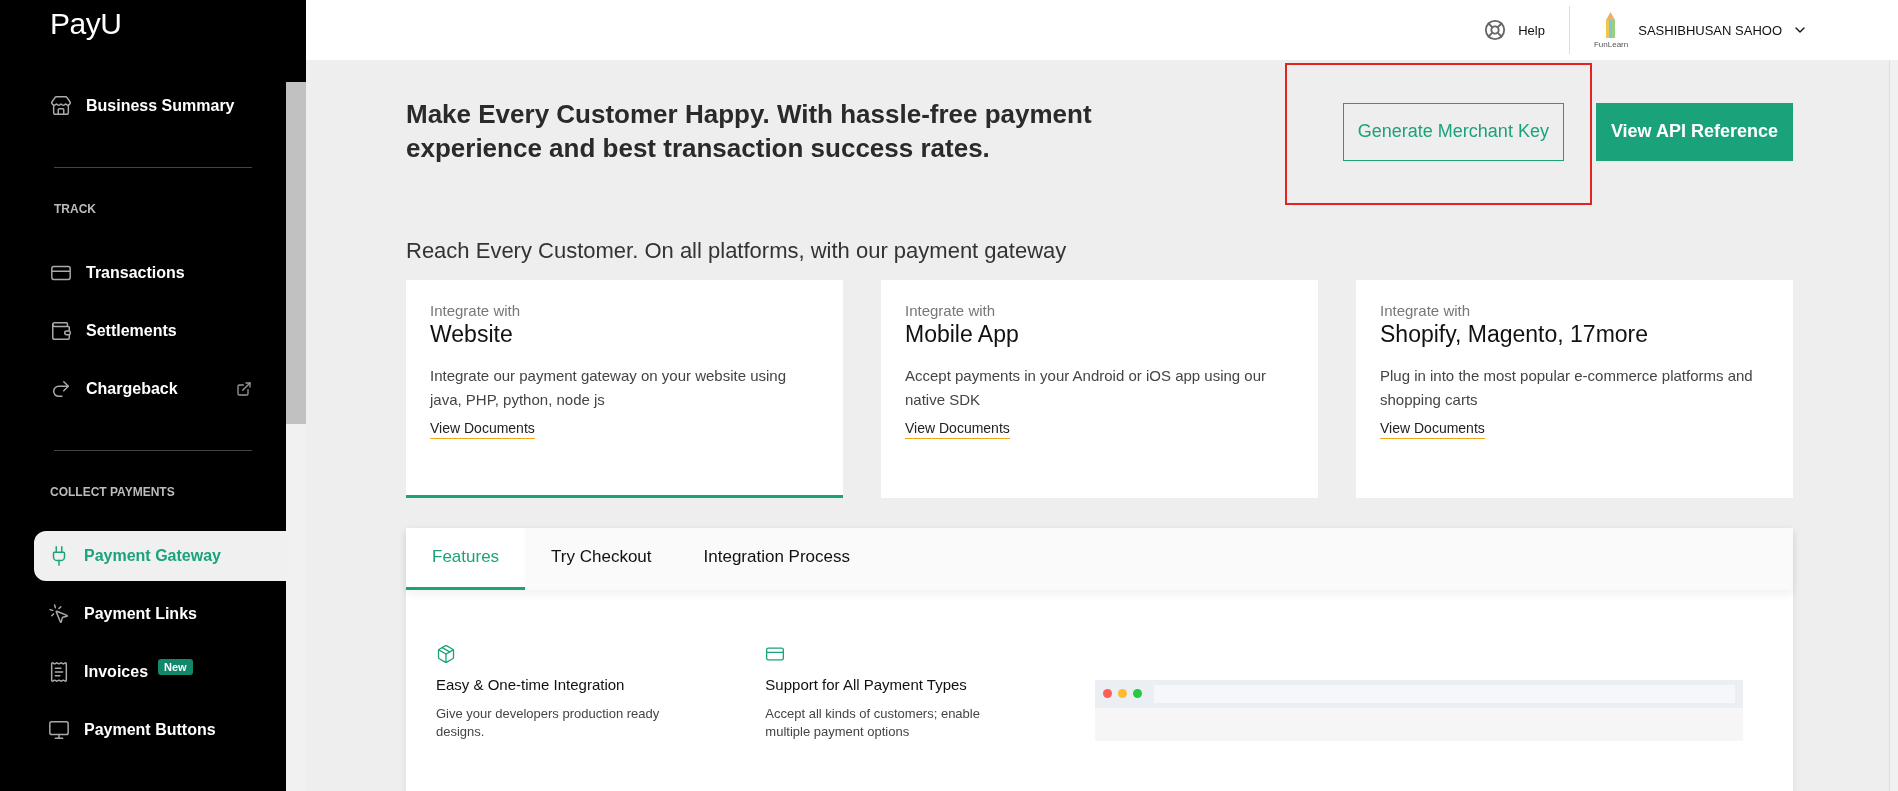 This screenshot has width=1898, height=791. I want to click on sidebar-item: Chargeback, so click(151, 389).